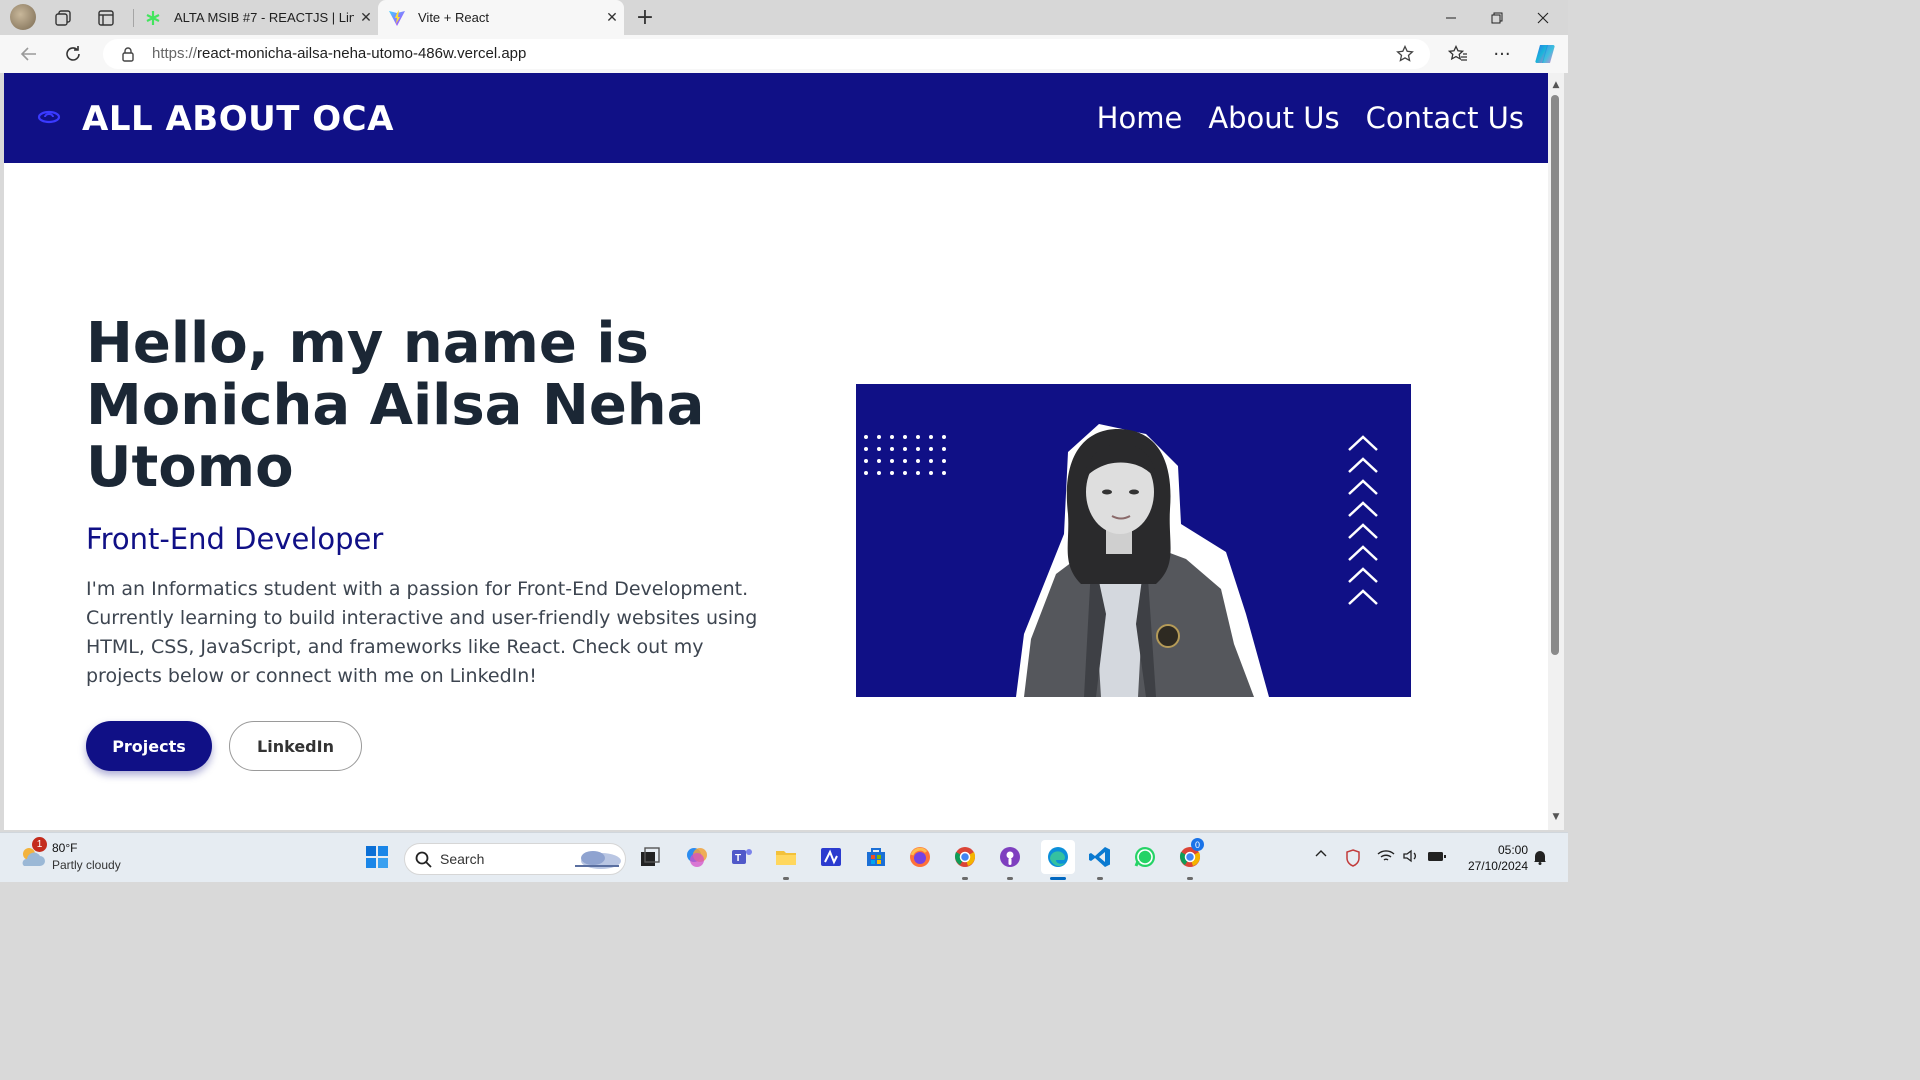 The image size is (1920, 1080). What do you see at coordinates (377, 857) in the screenshot?
I see `windows-start-icon` at bounding box center [377, 857].